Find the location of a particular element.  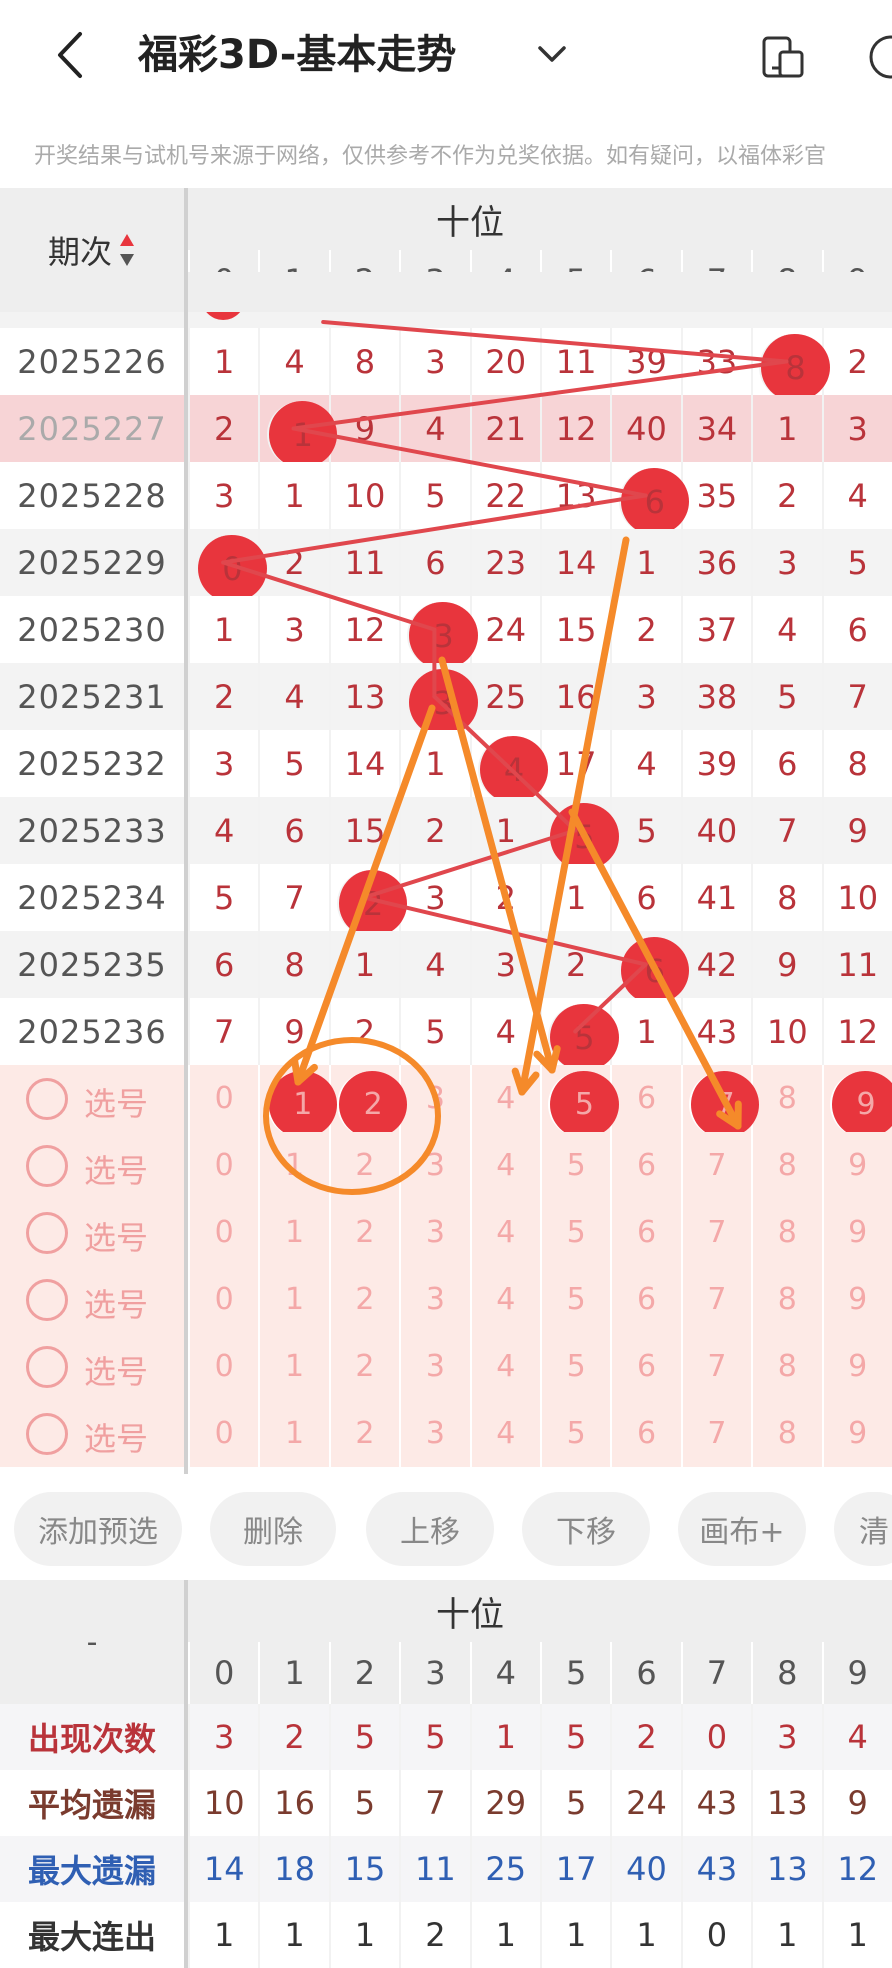

period-header: 期次 is located at coordinates (92, 250).